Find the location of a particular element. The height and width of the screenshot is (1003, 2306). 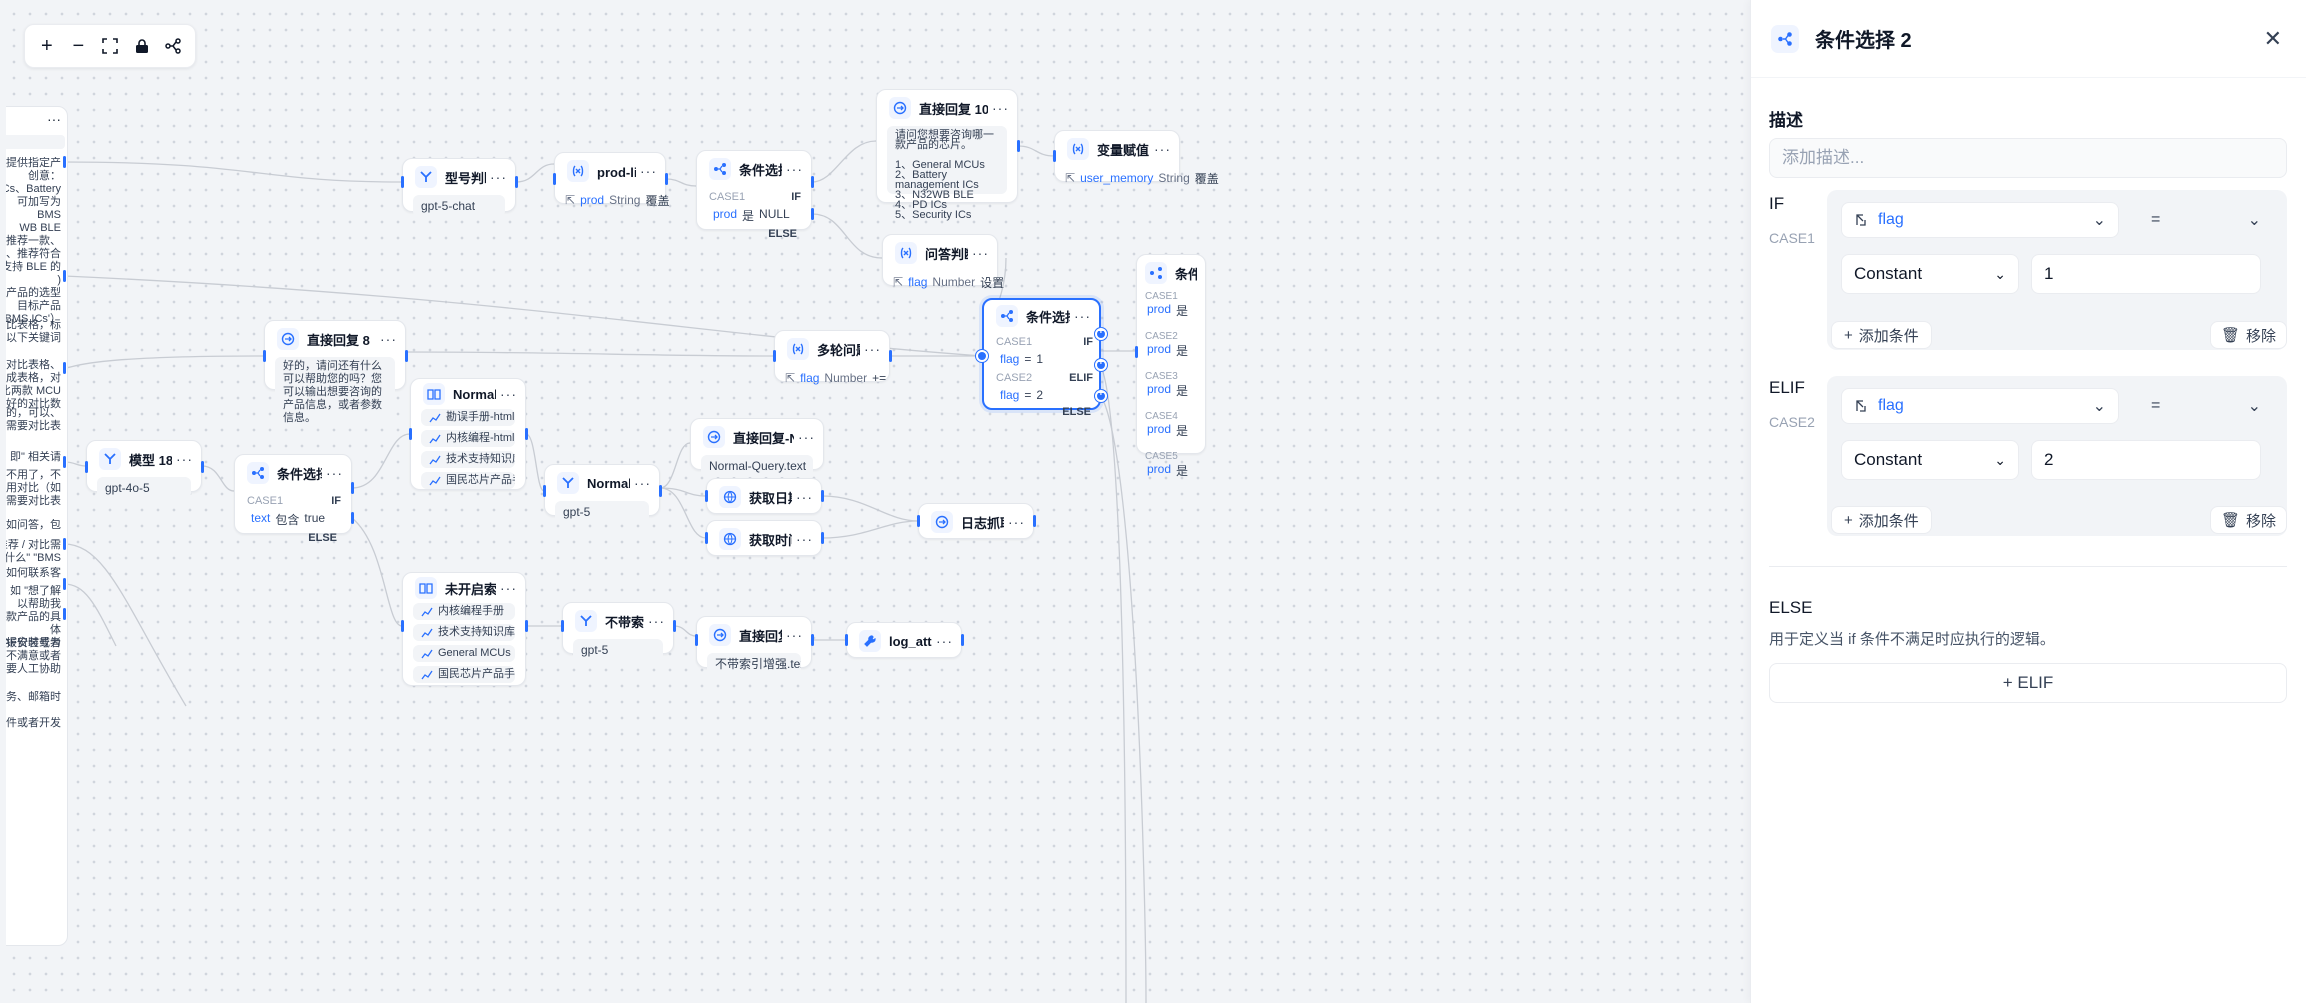

elif-value-type-select: Constant ⌄ is located at coordinates (1930, 460).